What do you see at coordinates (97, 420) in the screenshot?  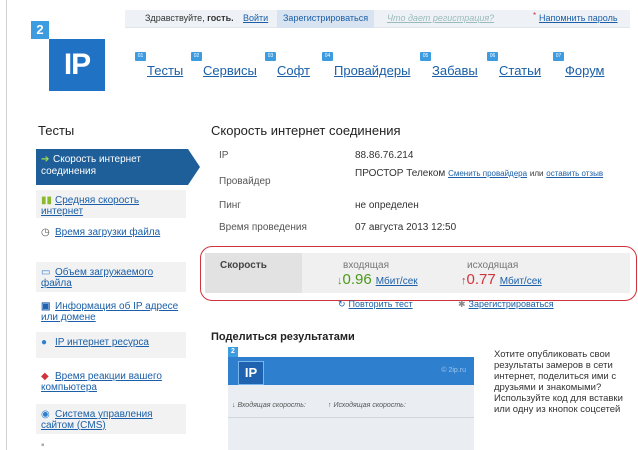 I see `sidebar-item-label: Система управления сайтом (CMS)` at bounding box center [97, 420].